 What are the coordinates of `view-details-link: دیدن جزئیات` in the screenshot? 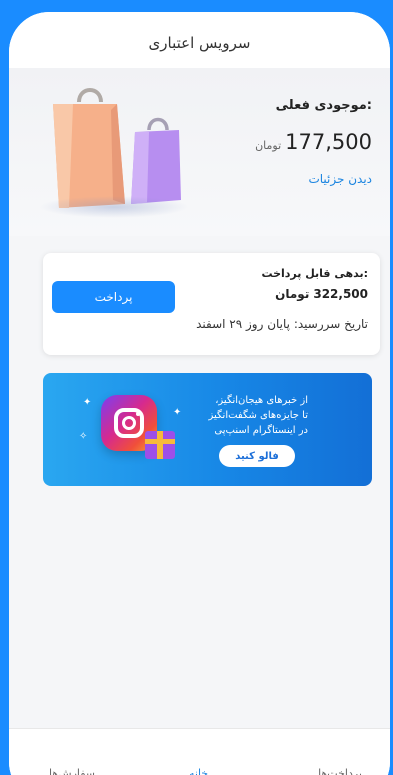 It's located at (340, 179).